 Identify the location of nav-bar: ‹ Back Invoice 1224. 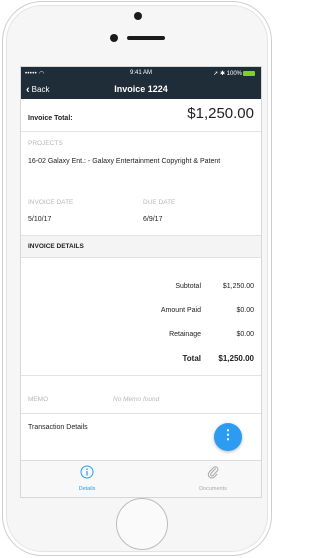
(141, 89).